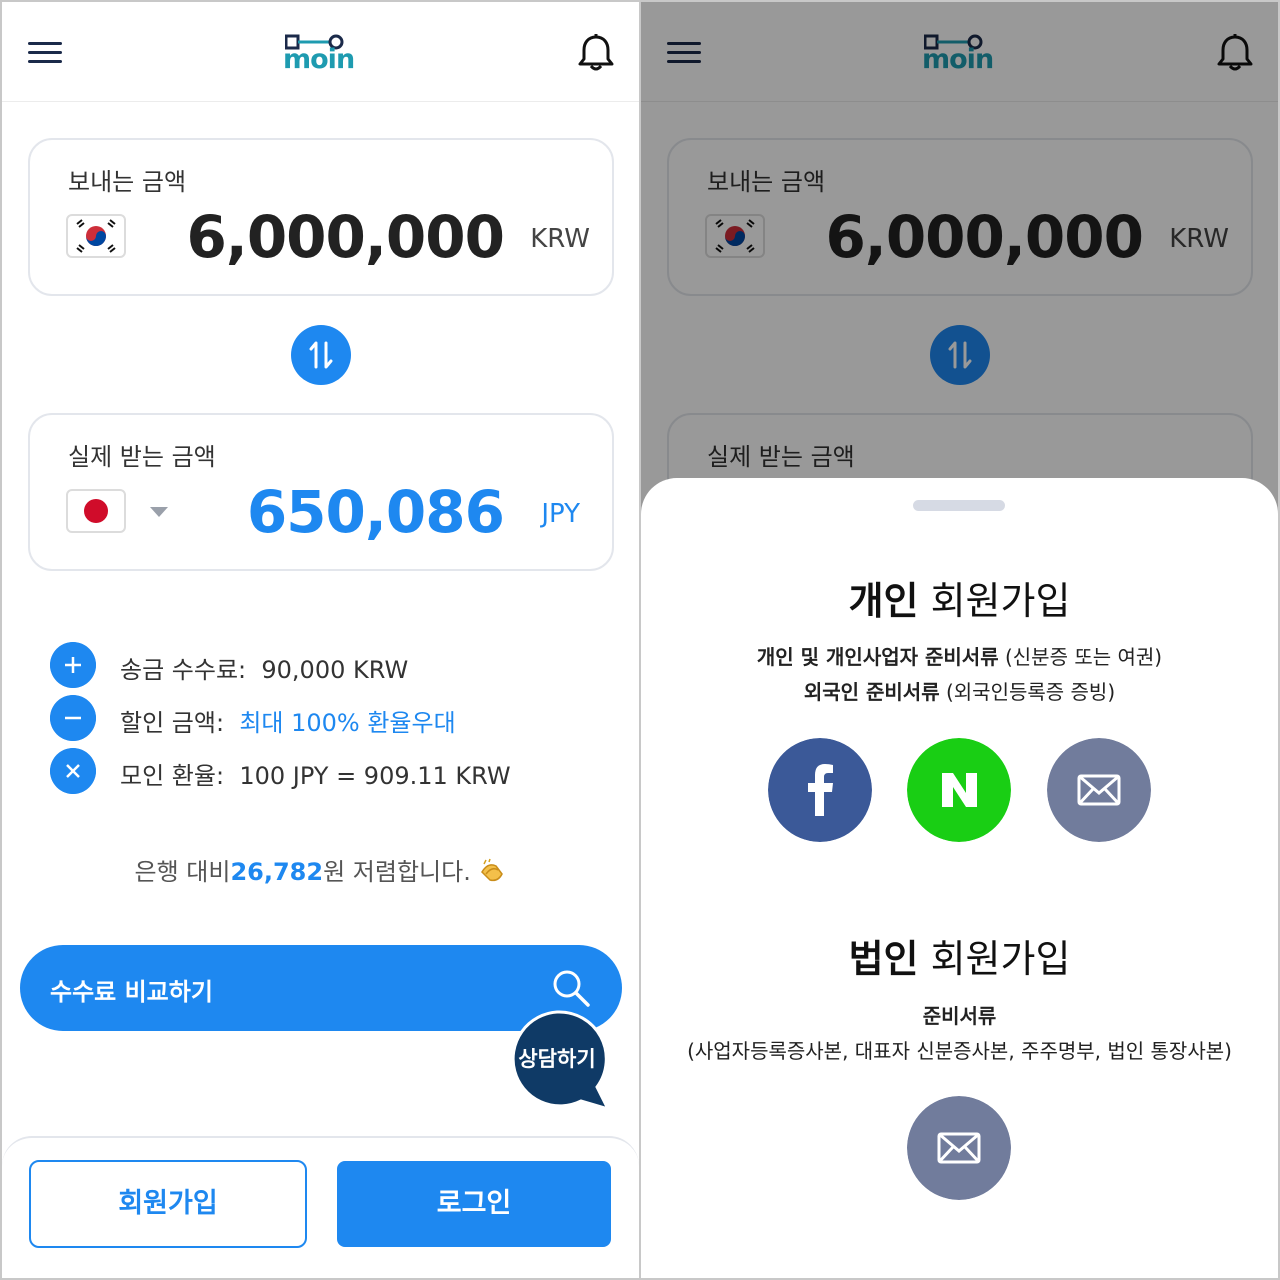 This screenshot has width=1280, height=1280. What do you see at coordinates (277, 872) in the screenshot?
I see `saving-amount: 26,782` at bounding box center [277, 872].